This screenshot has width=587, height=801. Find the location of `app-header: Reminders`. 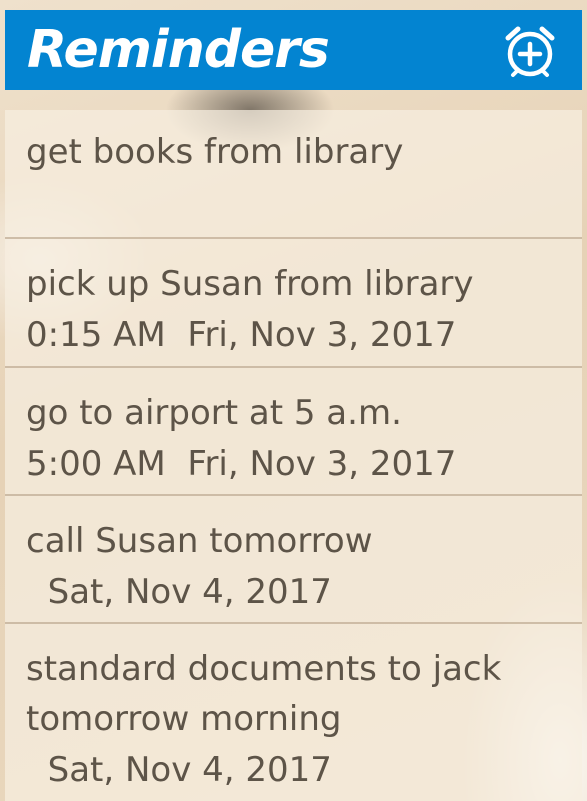

app-header: Reminders is located at coordinates (293, 50).